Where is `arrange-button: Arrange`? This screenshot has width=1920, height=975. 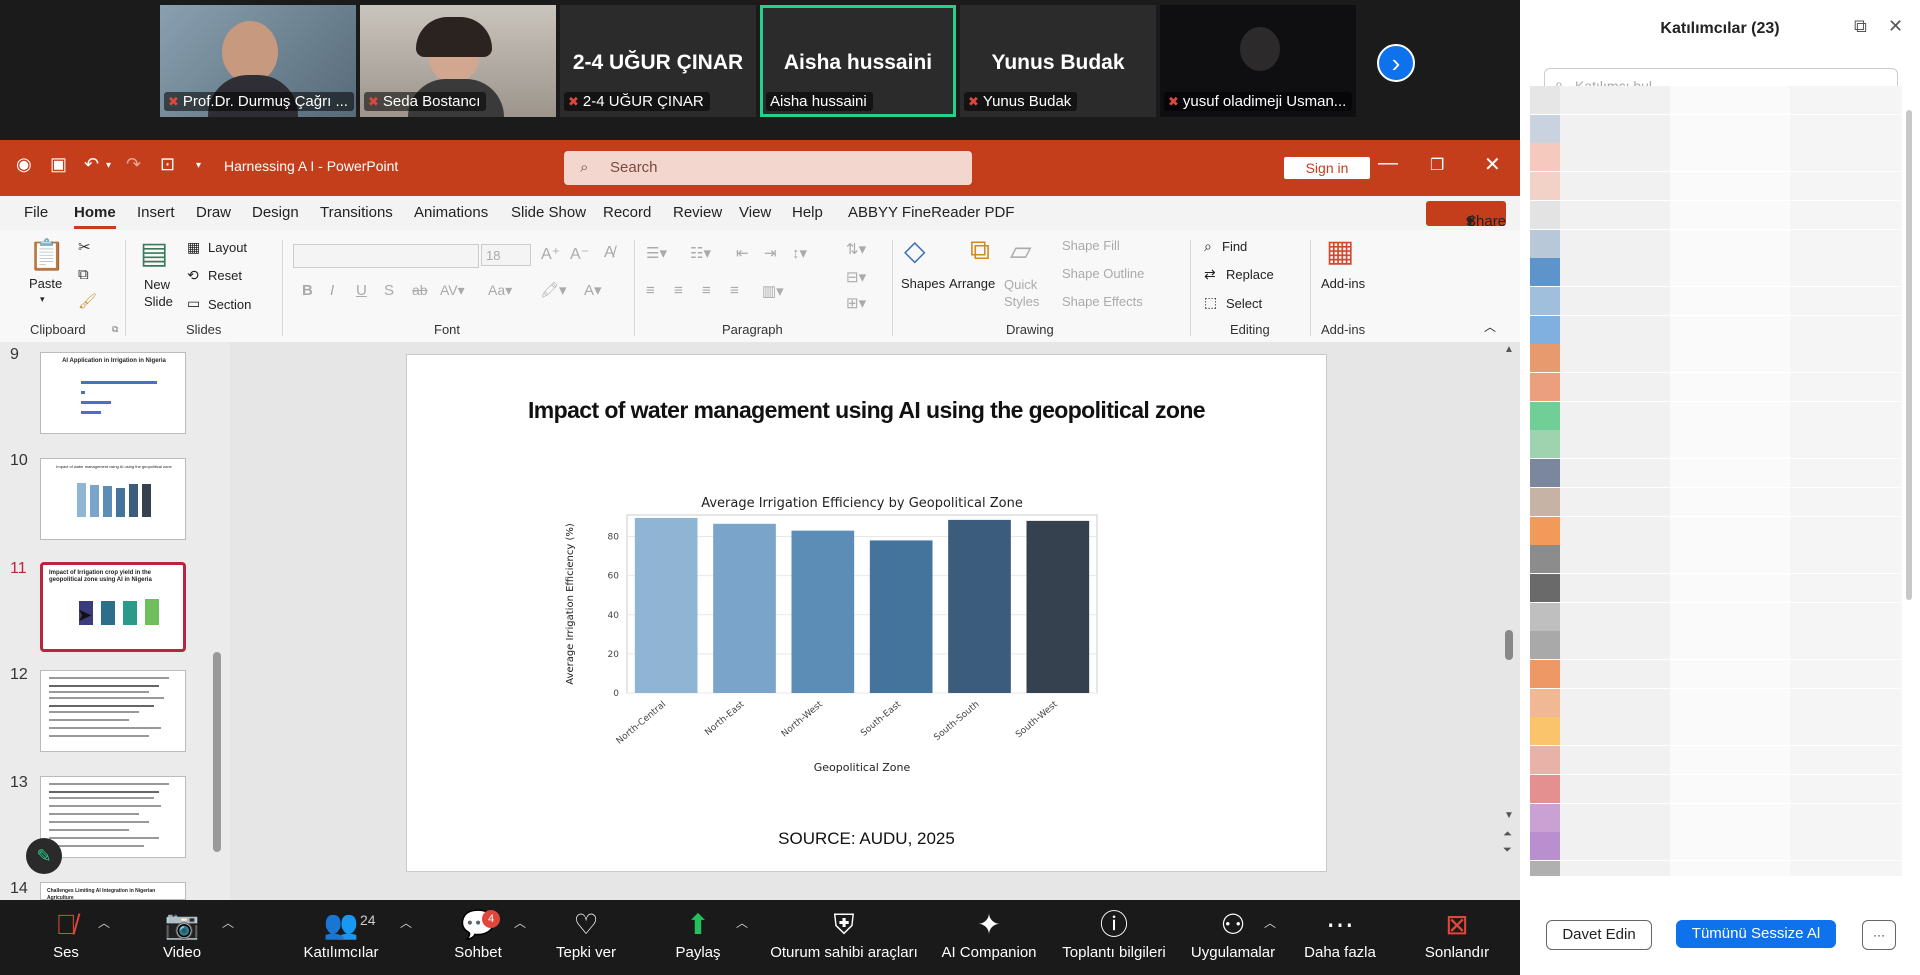 arrange-button: Arrange is located at coordinates (972, 283).